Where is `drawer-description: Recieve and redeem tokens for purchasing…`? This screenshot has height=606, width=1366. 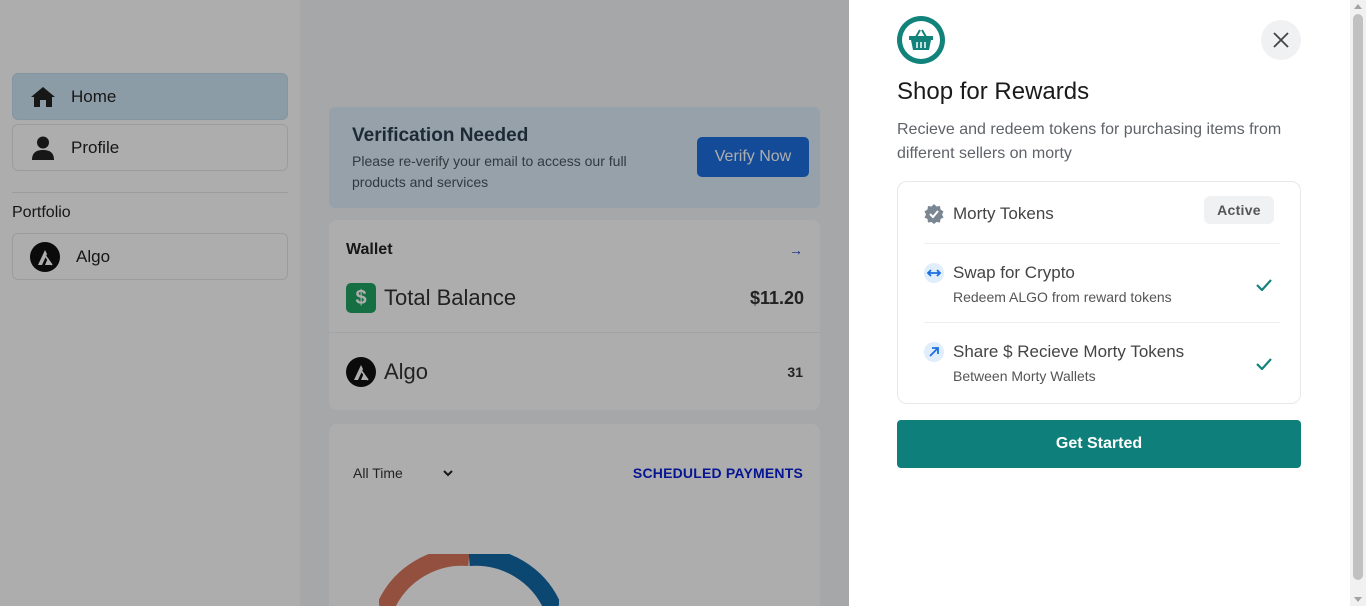
drawer-description: Recieve and redeem tokens for purchasing… is located at coordinates (1089, 141).